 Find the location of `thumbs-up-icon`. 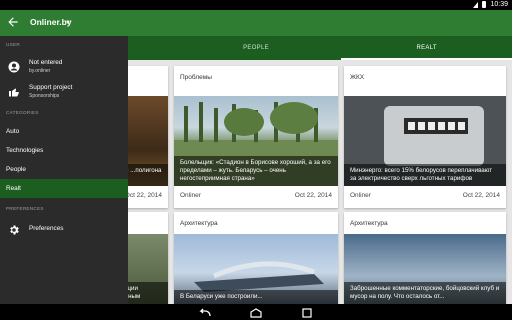

thumbs-up-icon is located at coordinates (14, 91).